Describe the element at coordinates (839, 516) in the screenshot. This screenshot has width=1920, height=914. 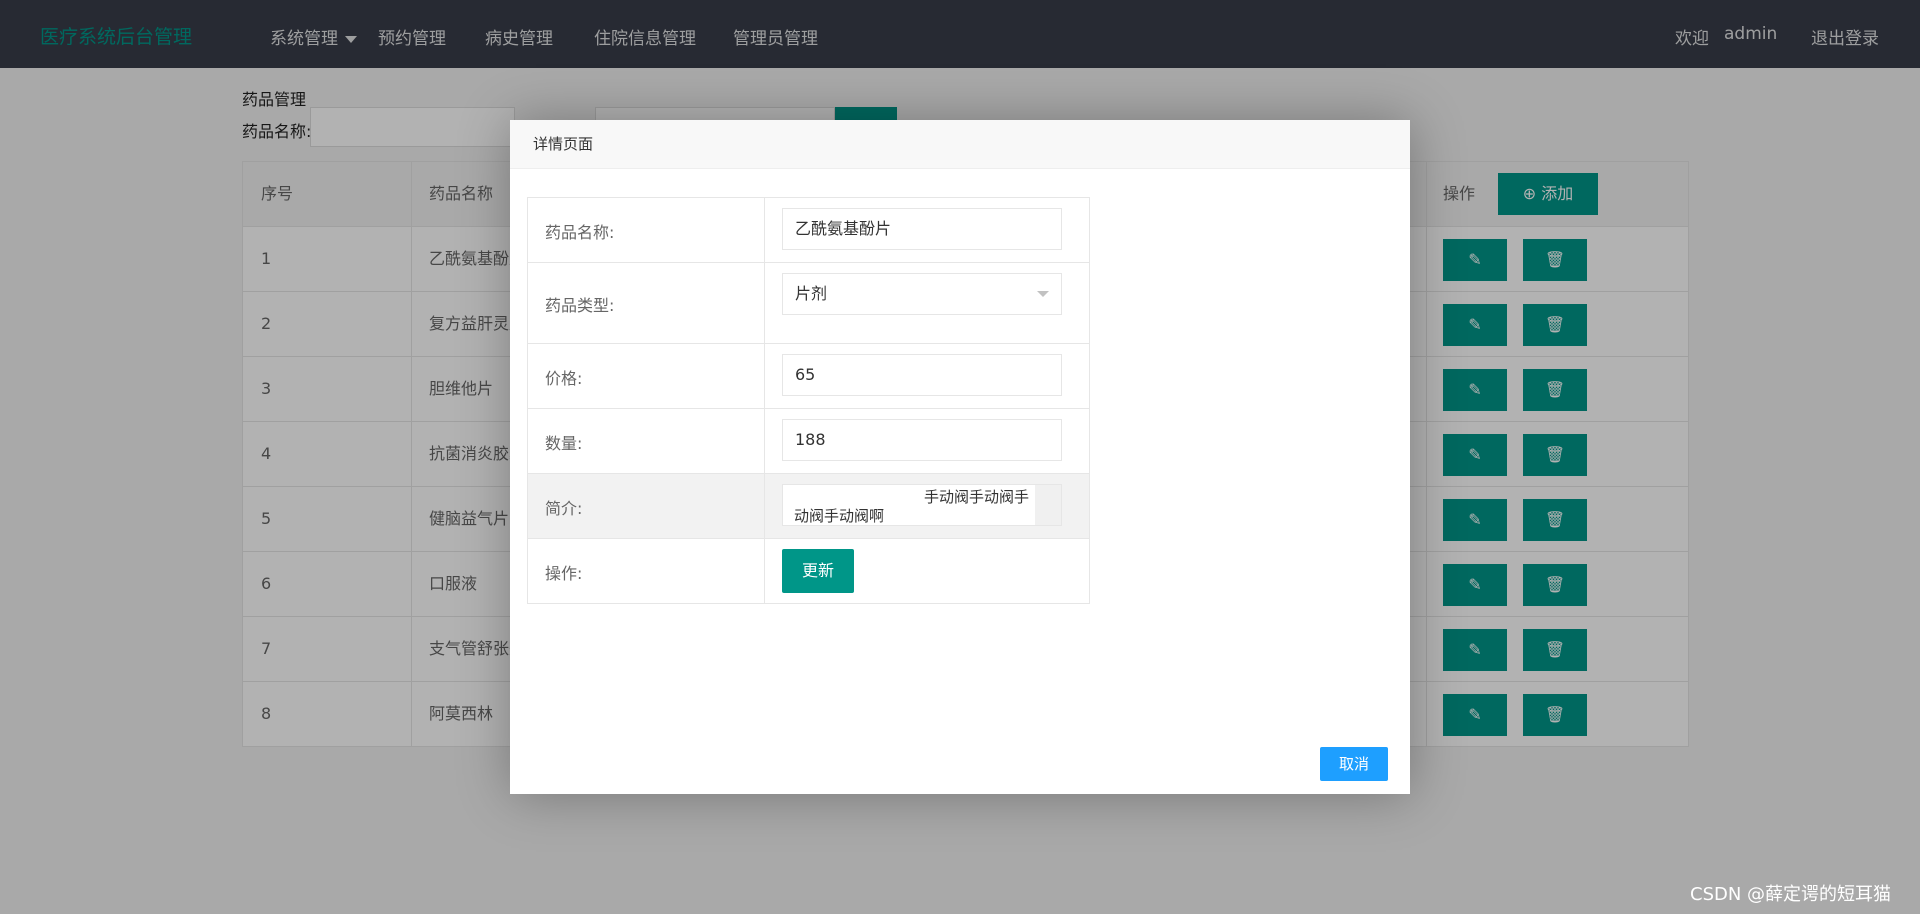
I see `intro-text-line2: 动阀手动阀啊` at that location.